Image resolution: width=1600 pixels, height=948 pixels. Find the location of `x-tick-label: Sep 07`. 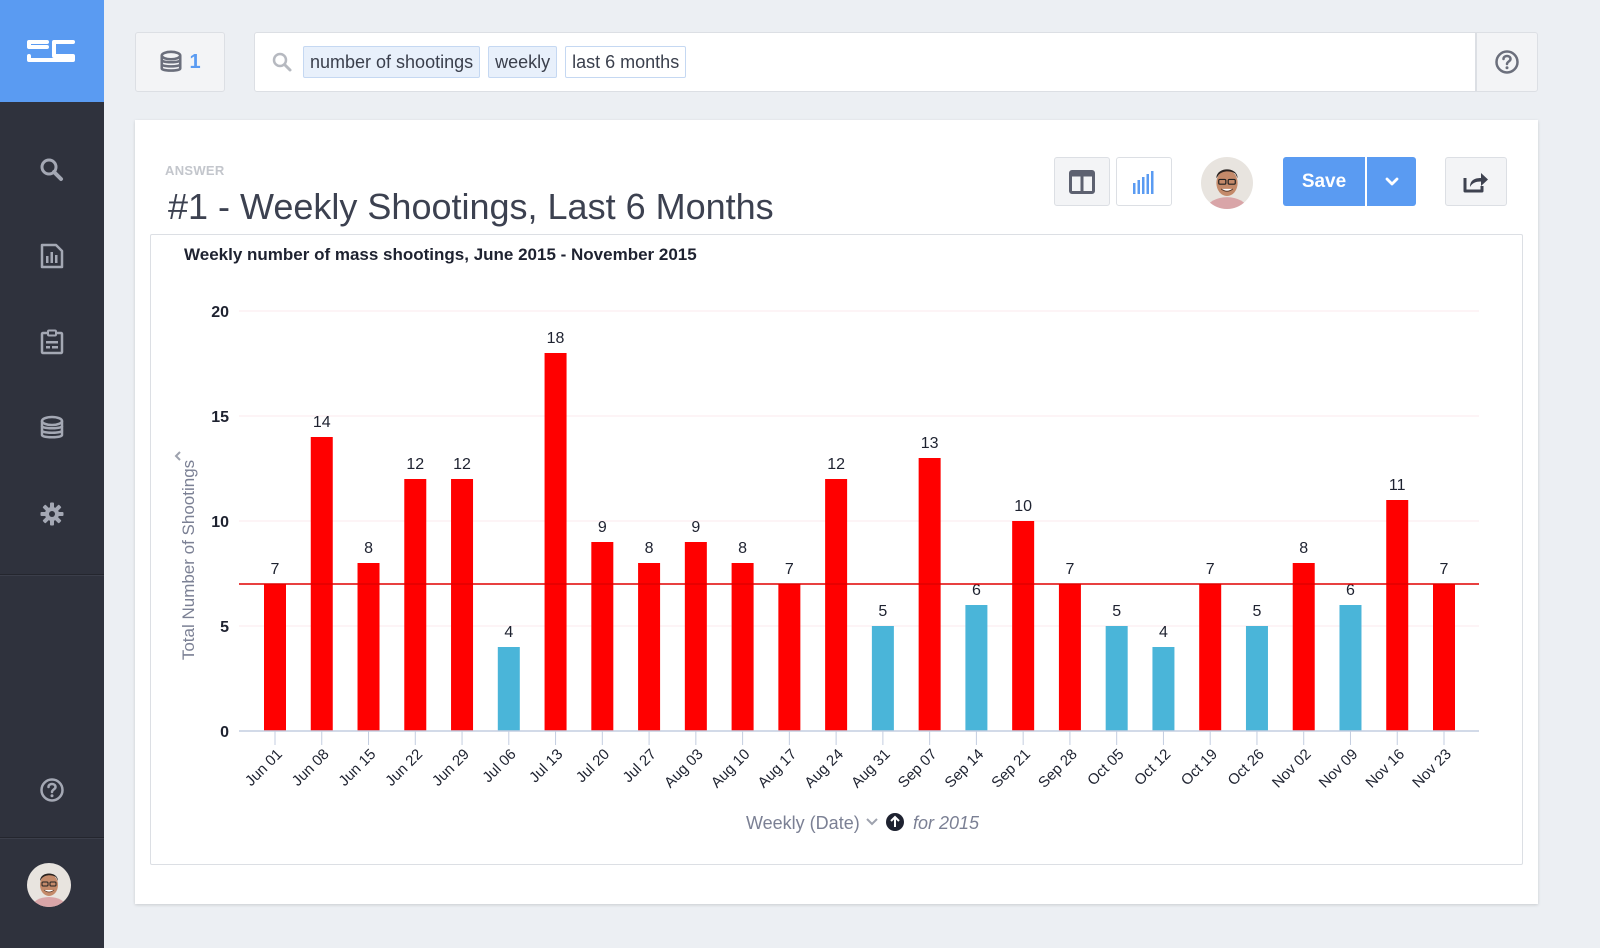

x-tick-label: Sep 07 is located at coordinates (918, 769).